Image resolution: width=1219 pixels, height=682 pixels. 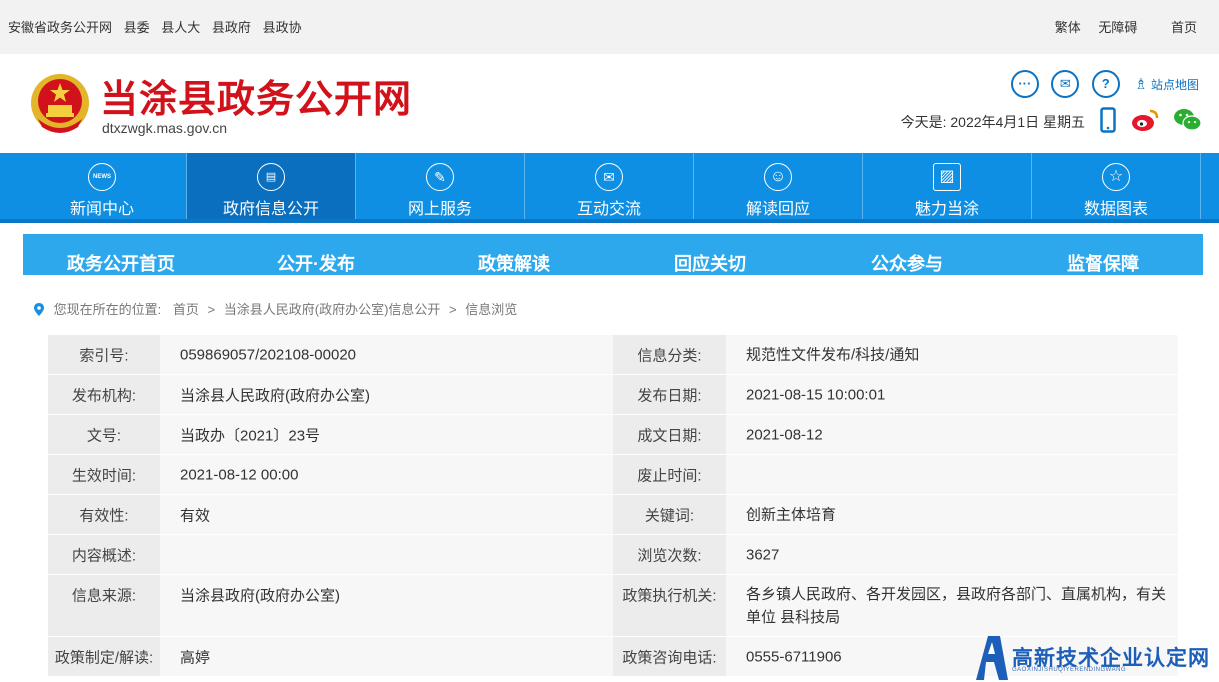 I want to click on smile-icon: ☺, so click(x=778, y=177).